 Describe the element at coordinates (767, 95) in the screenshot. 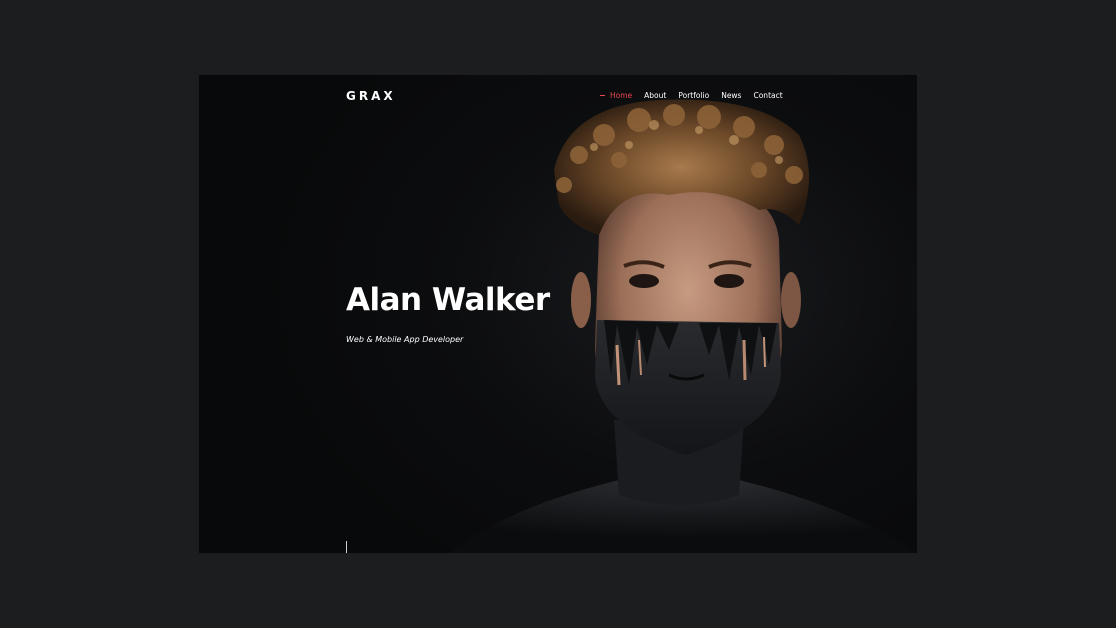

I see `nav-contact: Contact` at that location.